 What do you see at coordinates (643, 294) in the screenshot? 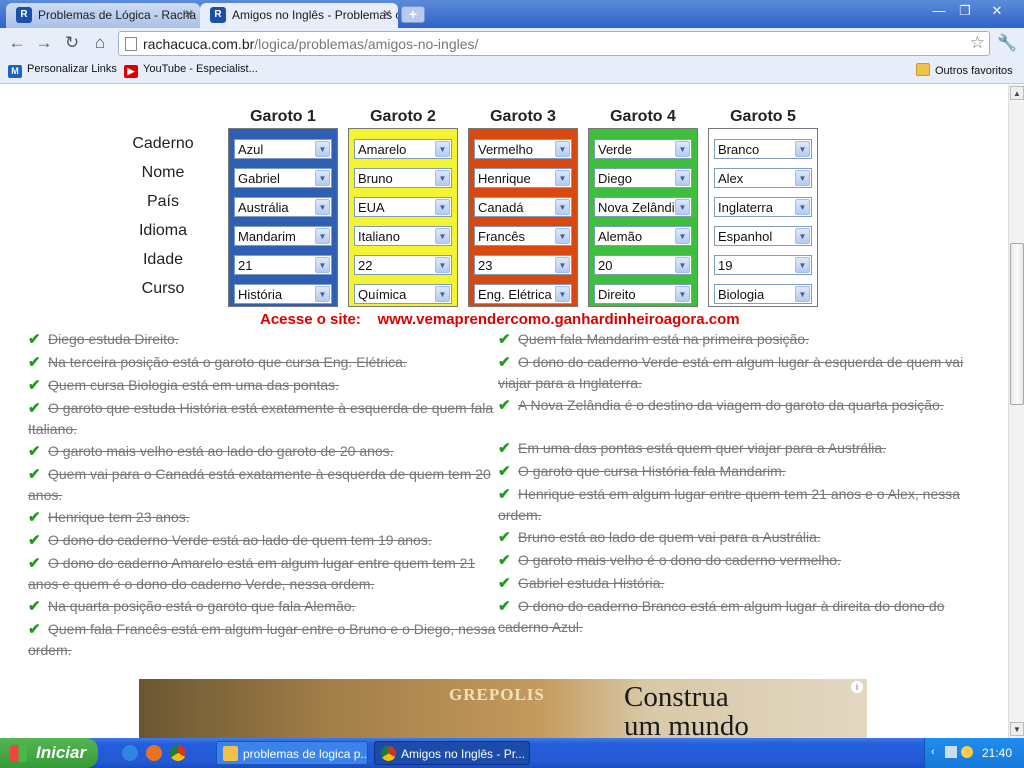
I see `answer-select: Direito ▼` at bounding box center [643, 294].